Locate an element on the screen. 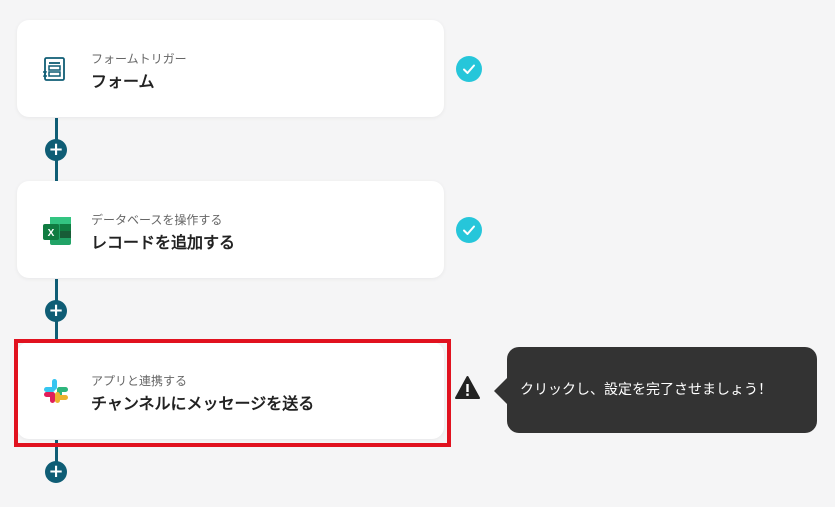  svg-text: X is located at coordinates (51, 233).